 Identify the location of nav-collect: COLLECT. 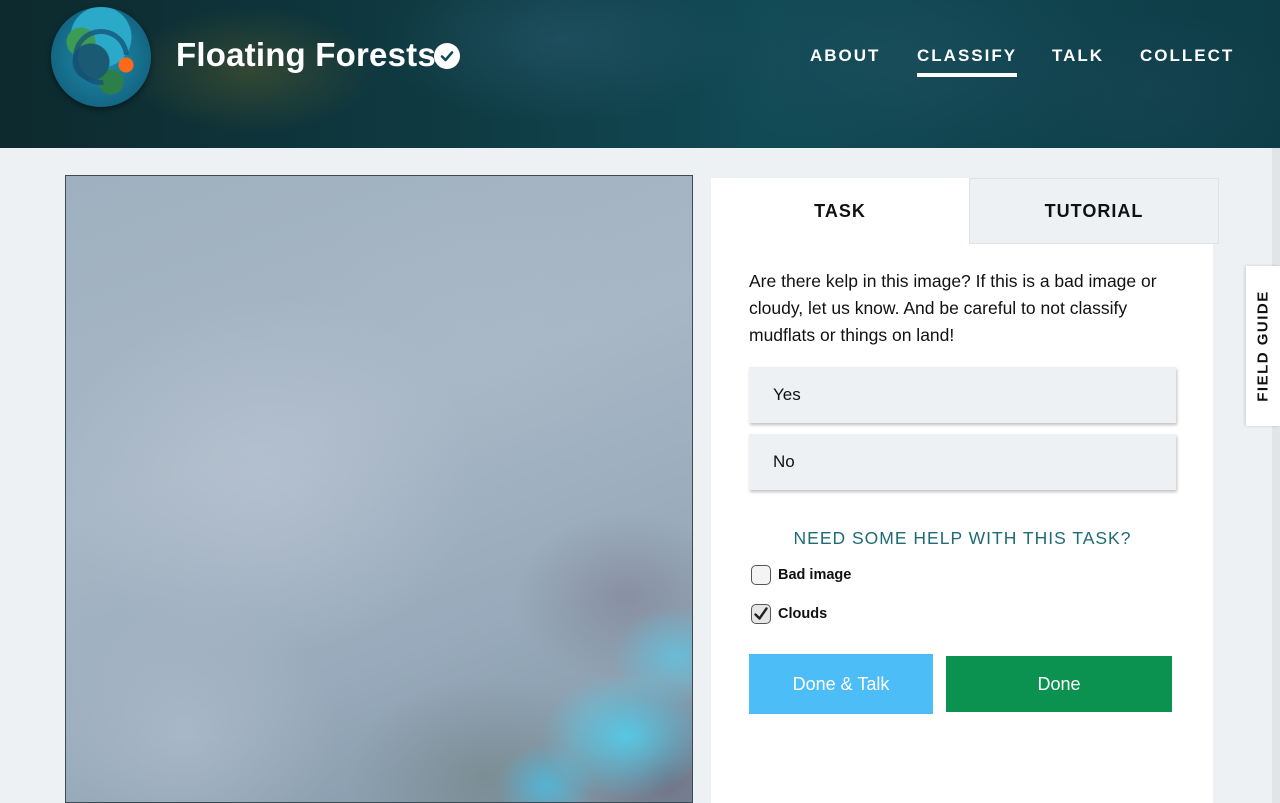
(1187, 58).